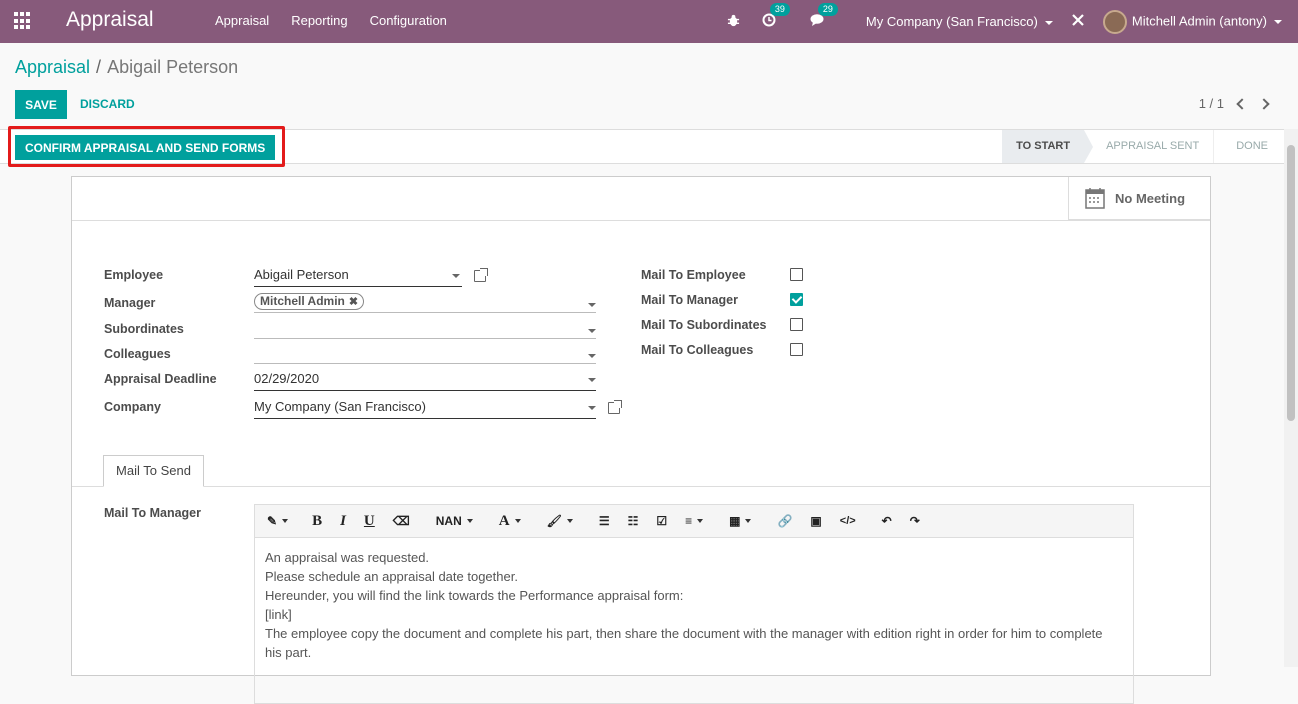 This screenshot has height=704, width=1298. I want to click on apps-menu-icon, so click(23, 21).